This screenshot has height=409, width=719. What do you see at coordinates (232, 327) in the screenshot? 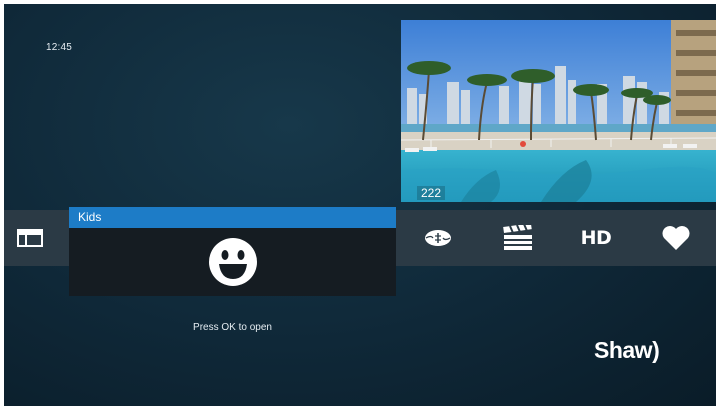
I see `press-ok-hint: Press OK to open` at bounding box center [232, 327].